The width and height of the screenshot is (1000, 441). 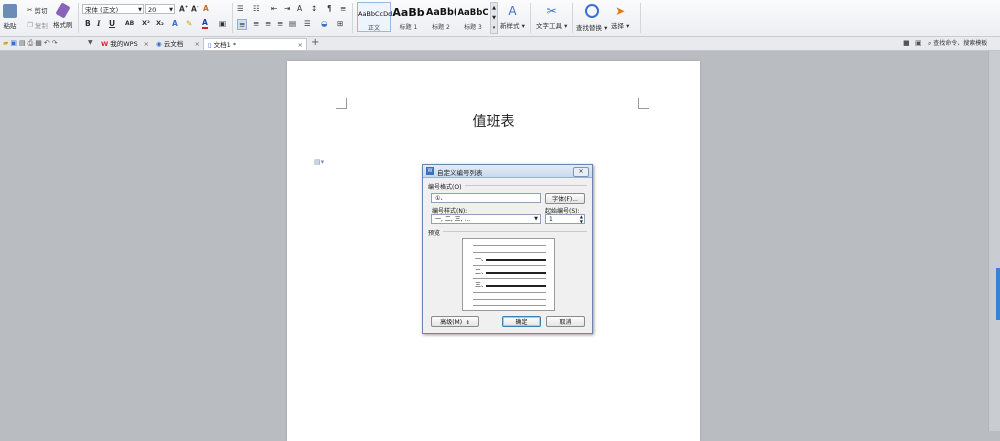 I want to click on chinese-layout-icon: A, so click(x=299, y=8).